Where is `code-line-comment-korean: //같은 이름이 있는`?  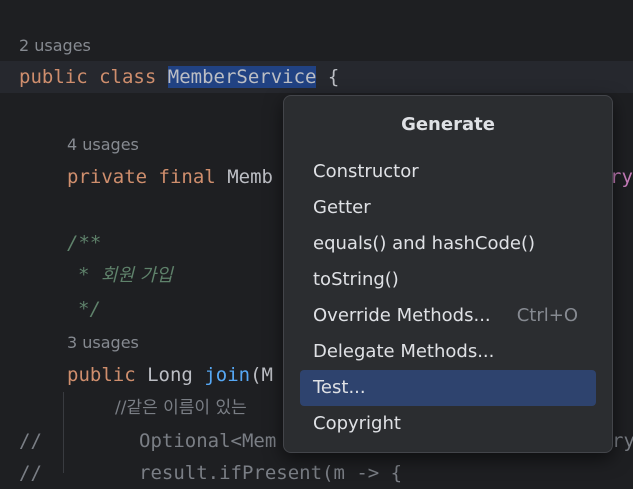
code-line-comment-korean: //같은 이름이 있는 is located at coordinates (181, 407).